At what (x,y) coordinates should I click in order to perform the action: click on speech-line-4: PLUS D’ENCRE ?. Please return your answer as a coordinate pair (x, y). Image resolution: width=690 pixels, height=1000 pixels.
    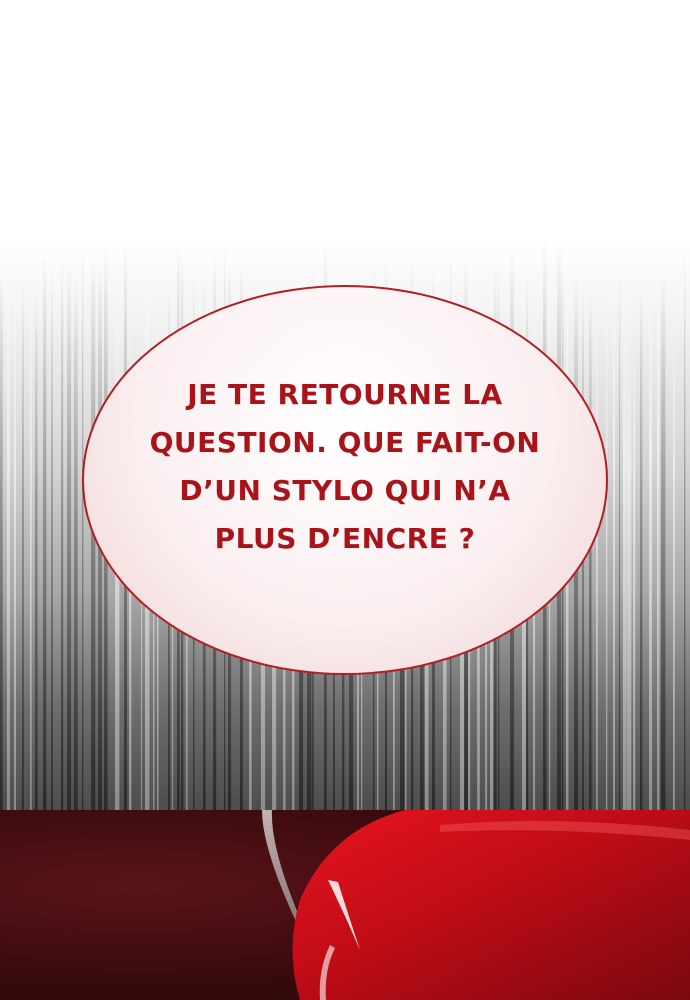
    Looking at the image, I should click on (345, 538).